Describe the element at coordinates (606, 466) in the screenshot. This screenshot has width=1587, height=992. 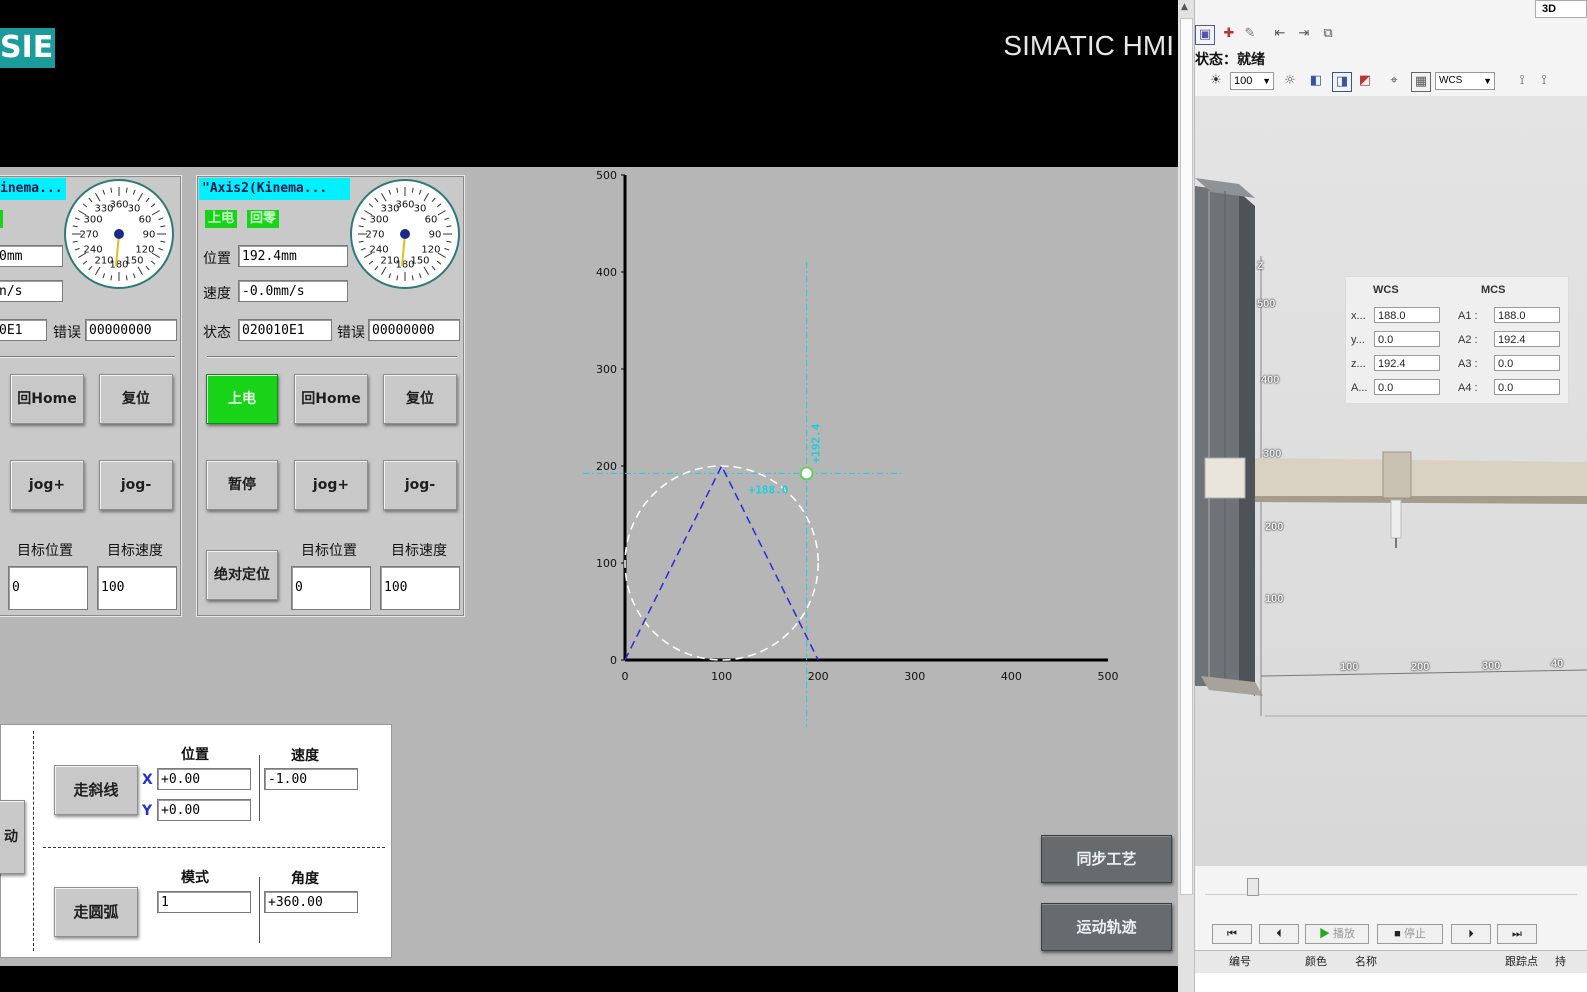
I see `y-tick-label: 200` at that location.